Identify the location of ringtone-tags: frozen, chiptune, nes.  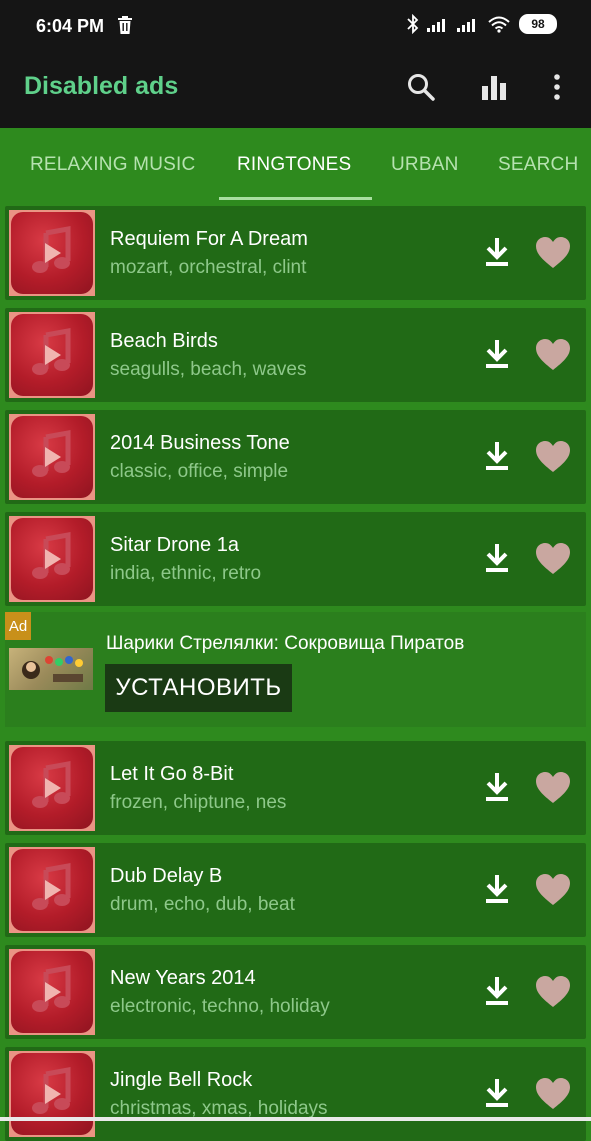
(198, 802).